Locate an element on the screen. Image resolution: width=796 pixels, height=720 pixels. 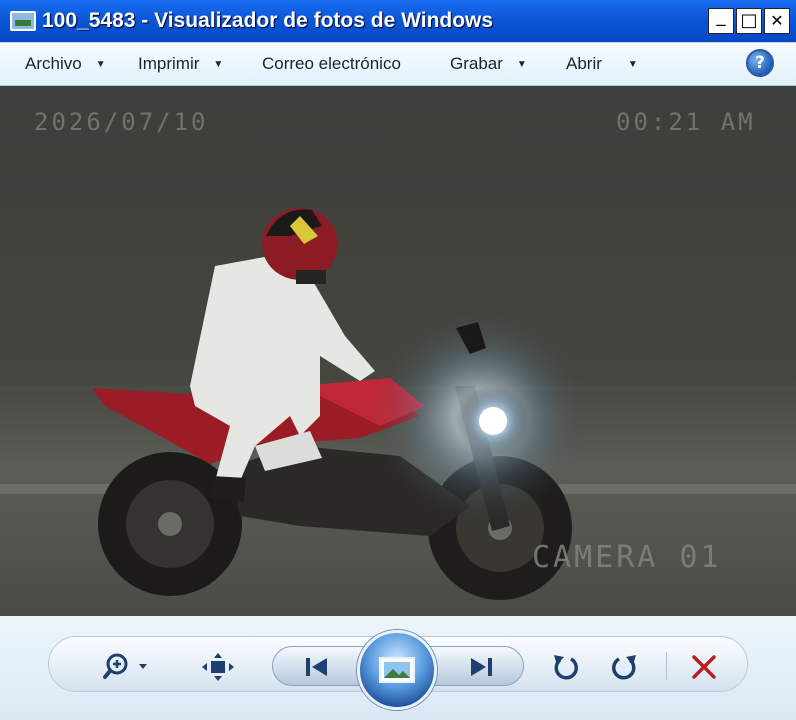
delete-icon is located at coordinates (704, 667).